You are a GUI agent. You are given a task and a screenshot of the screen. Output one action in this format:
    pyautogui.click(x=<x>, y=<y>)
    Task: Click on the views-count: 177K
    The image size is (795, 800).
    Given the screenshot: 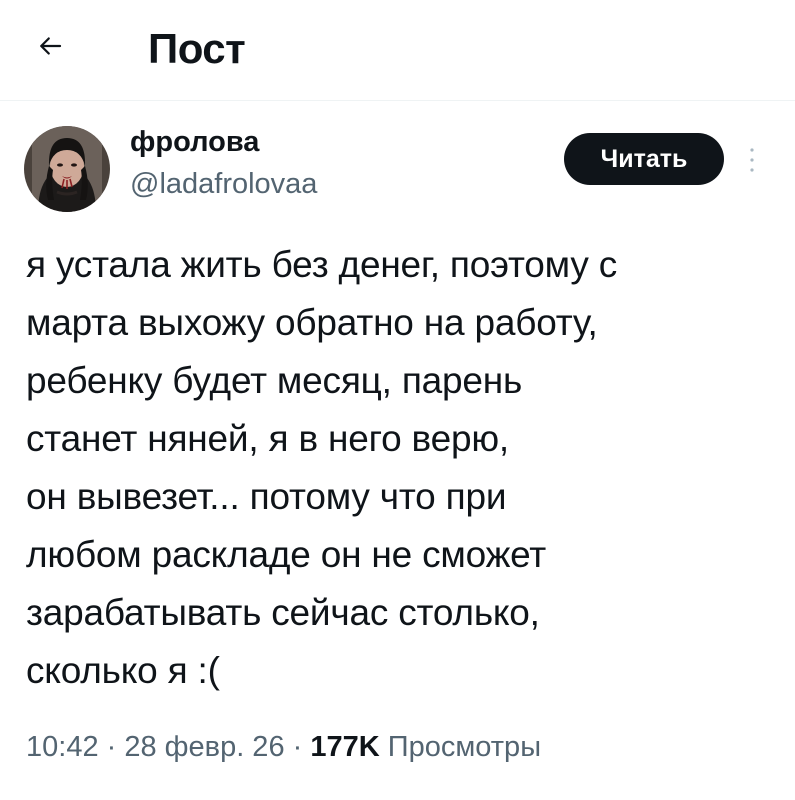 What is the action you would take?
    pyautogui.click(x=345, y=747)
    